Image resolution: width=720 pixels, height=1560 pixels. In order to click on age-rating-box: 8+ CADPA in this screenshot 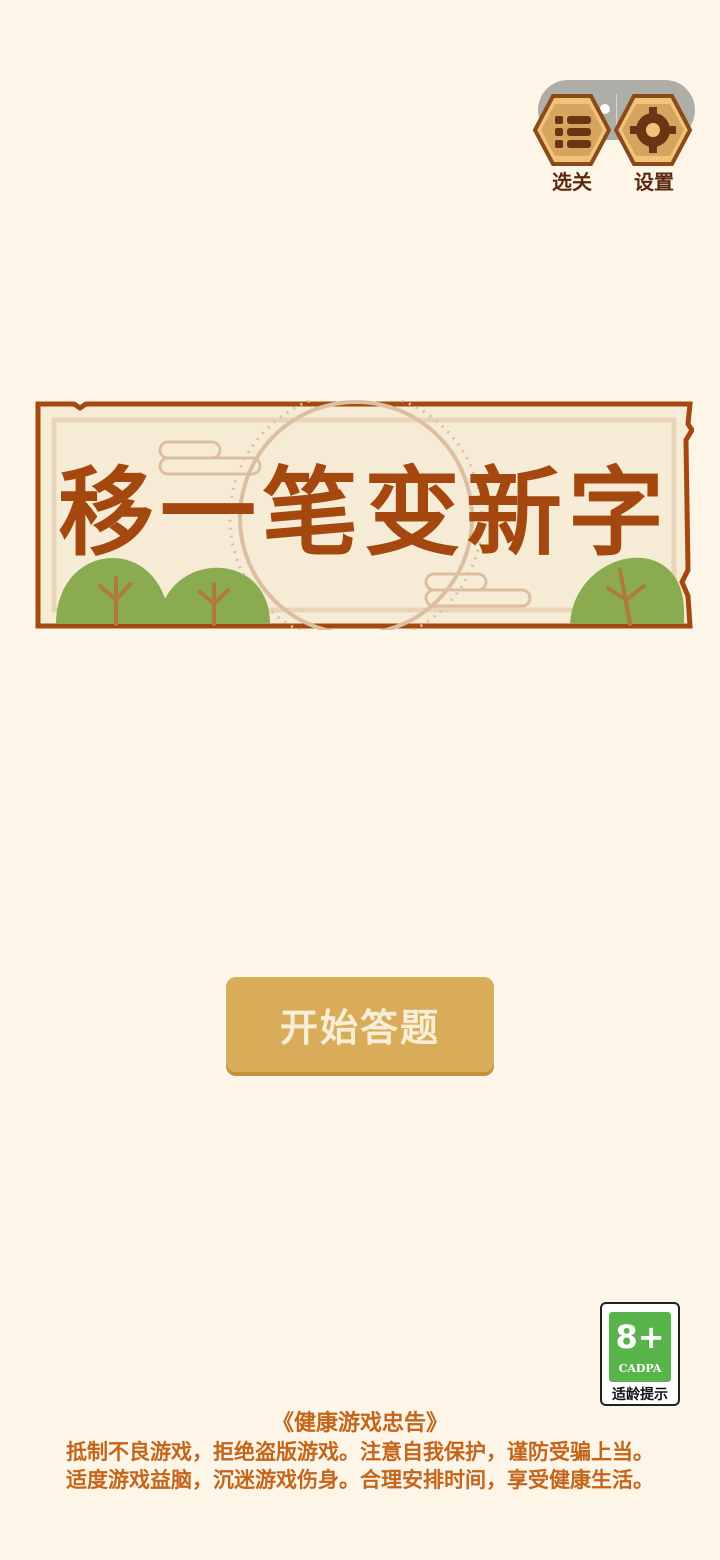, I will do `click(640, 1347)`.